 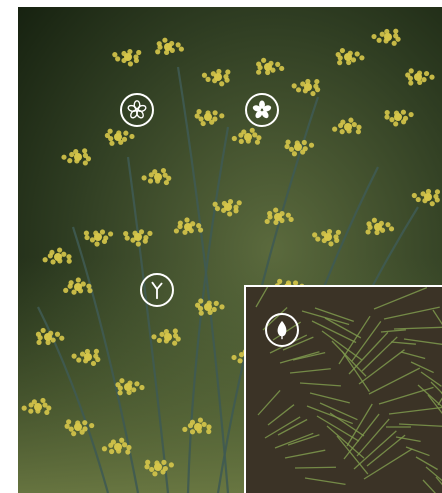 What do you see at coordinates (262, 110) in the screenshot?
I see `flower-filled-icon` at bounding box center [262, 110].